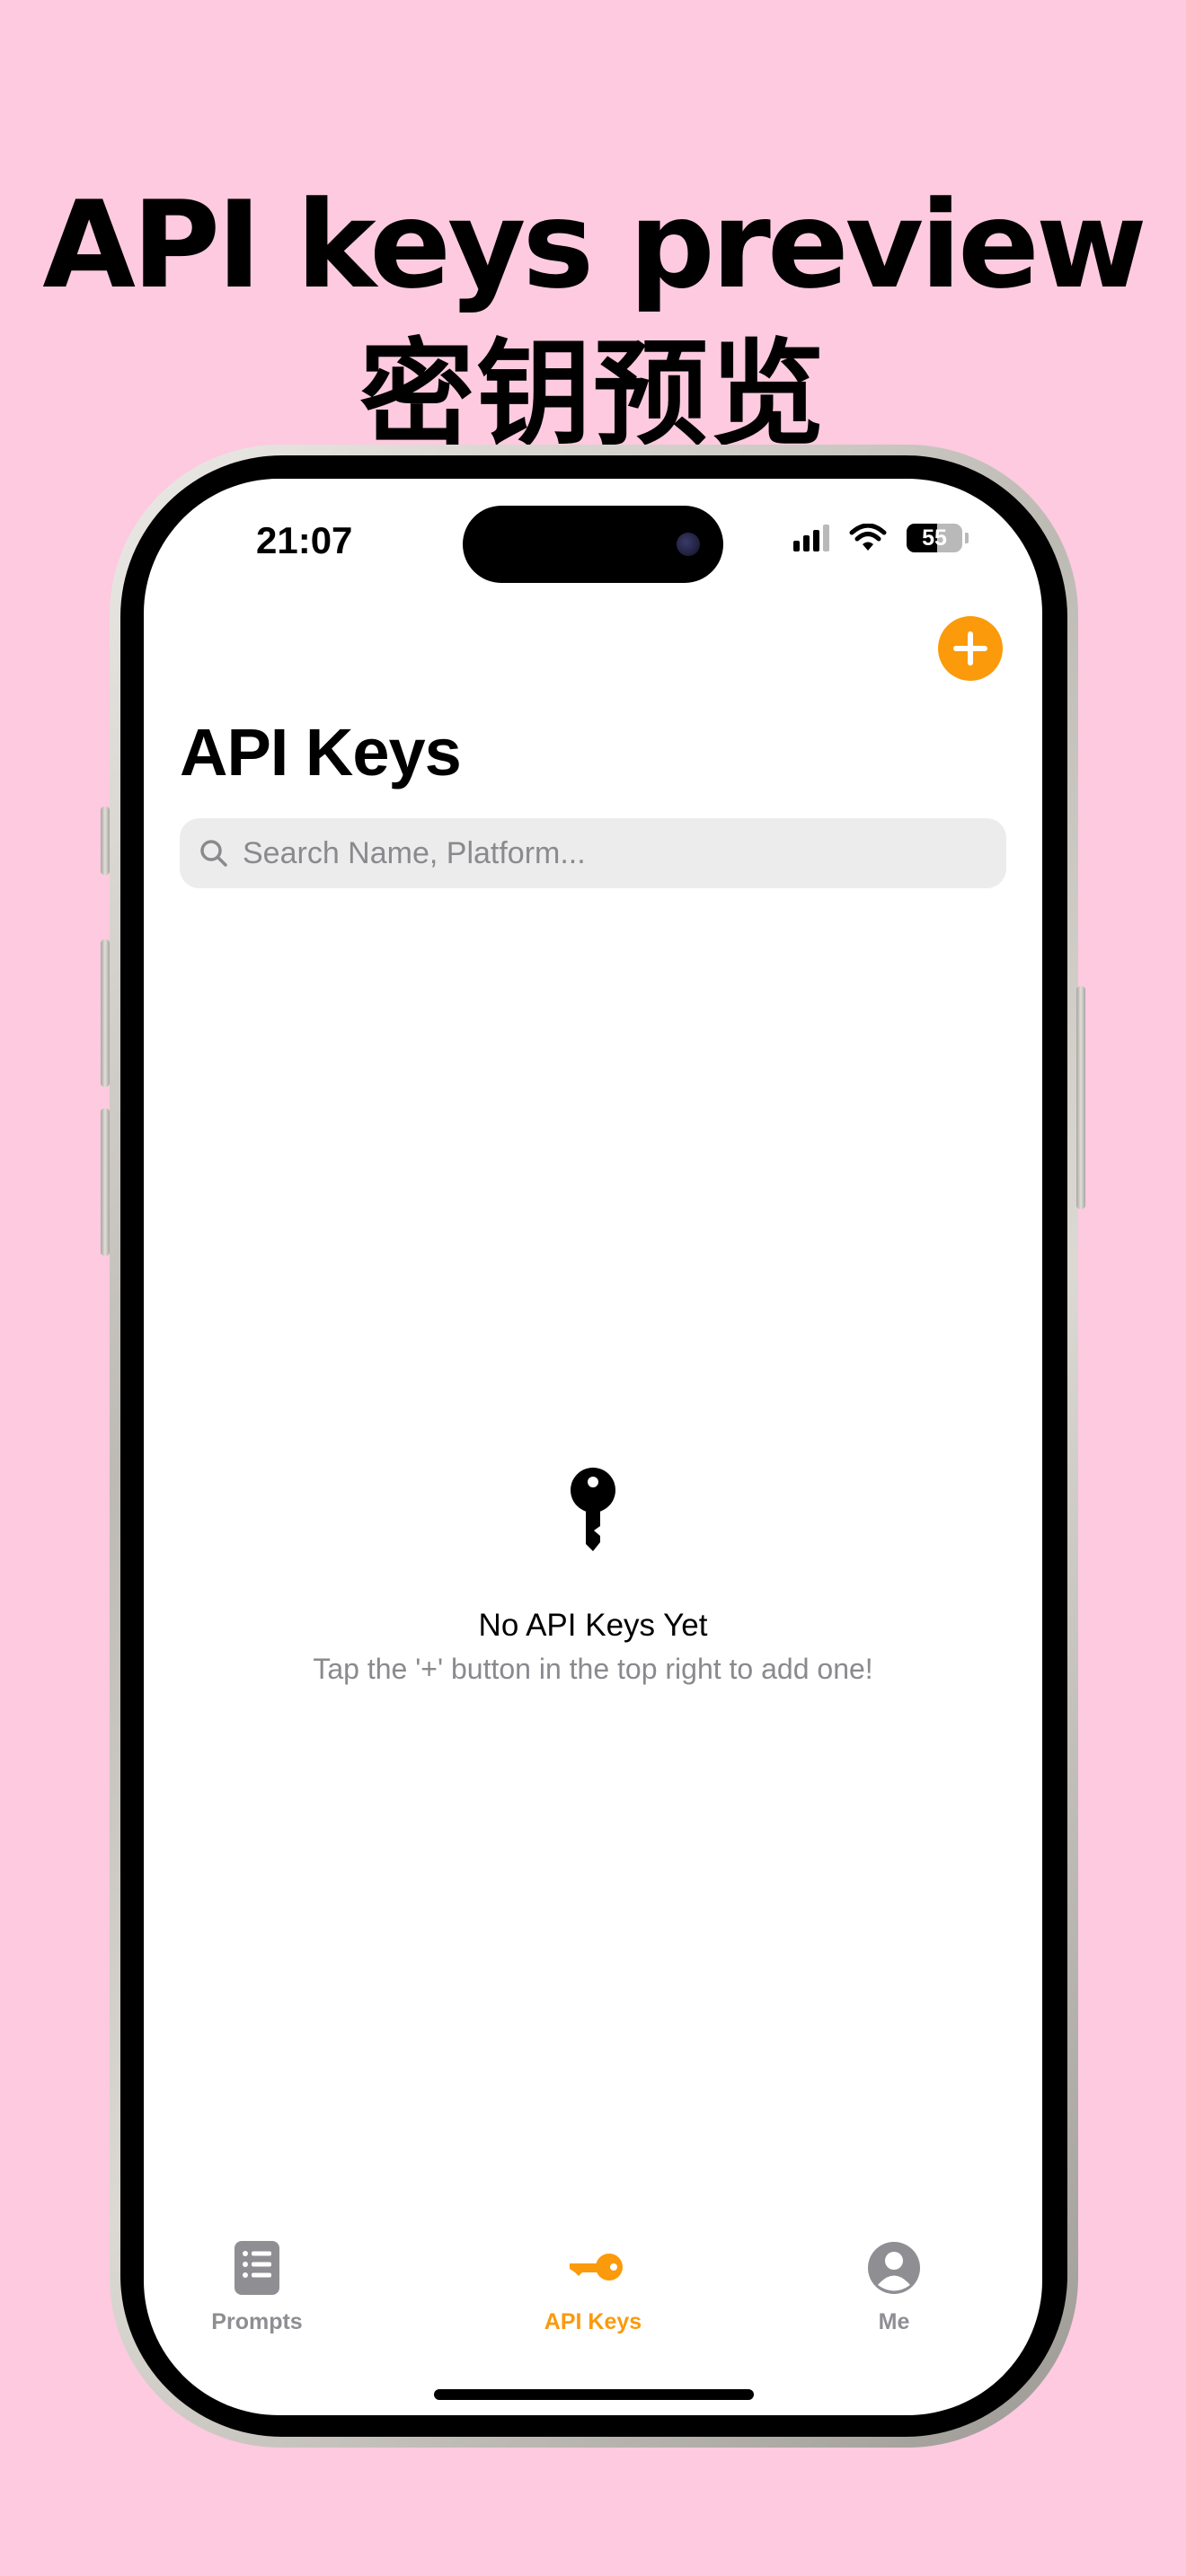 Image resolution: width=1186 pixels, height=2576 pixels. Describe the element at coordinates (688, 544) in the screenshot. I see `front-camera` at that location.